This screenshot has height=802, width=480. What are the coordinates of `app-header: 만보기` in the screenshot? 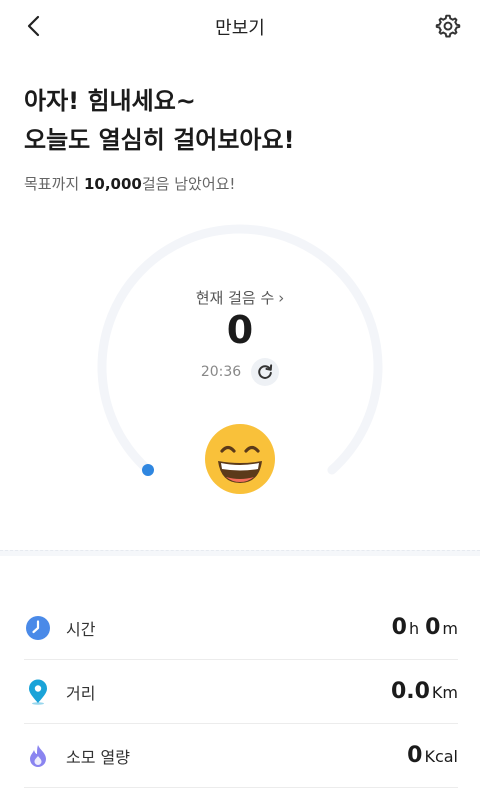 It's located at (240, 27).